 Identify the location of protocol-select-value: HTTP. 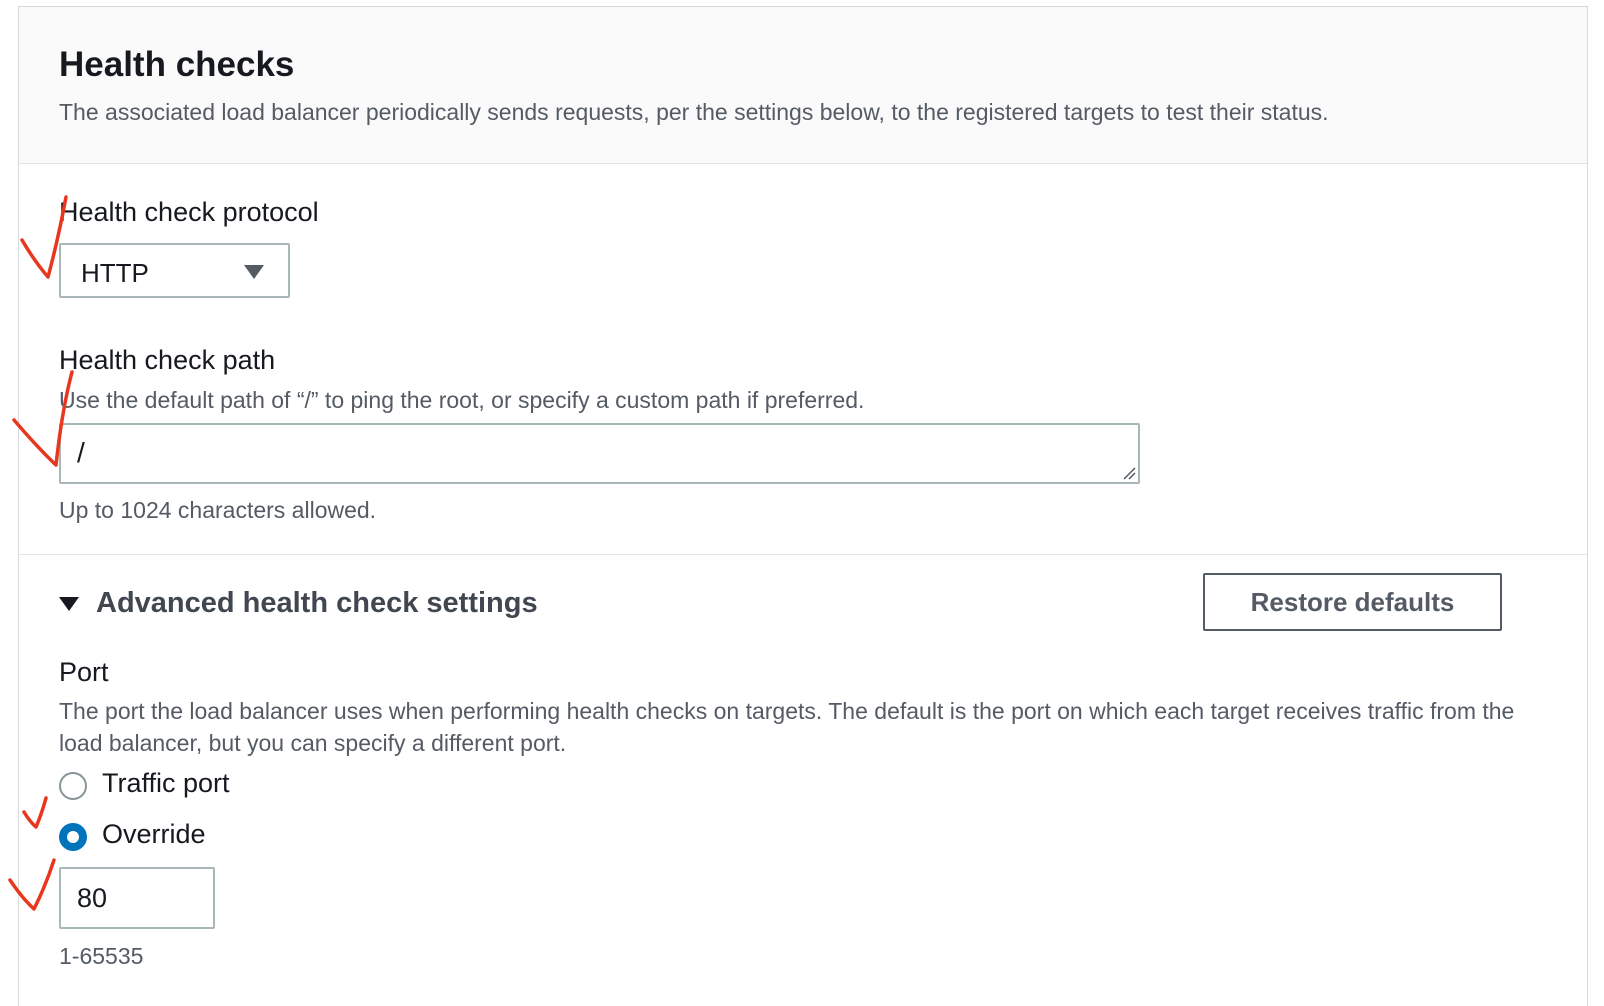
(115, 273).